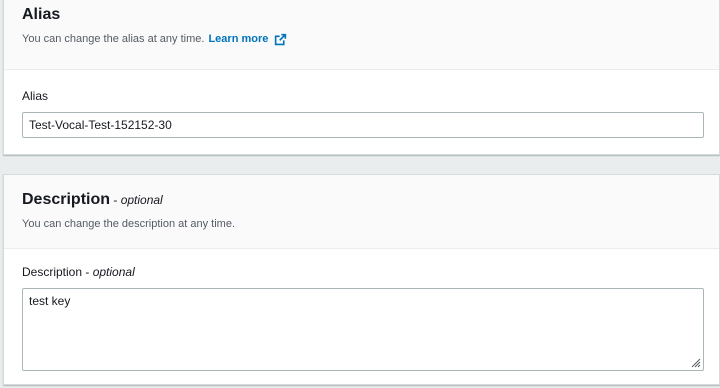 This screenshot has height=388, width=720. What do you see at coordinates (35, 96) in the screenshot?
I see `alias-field-label: Alias` at bounding box center [35, 96].